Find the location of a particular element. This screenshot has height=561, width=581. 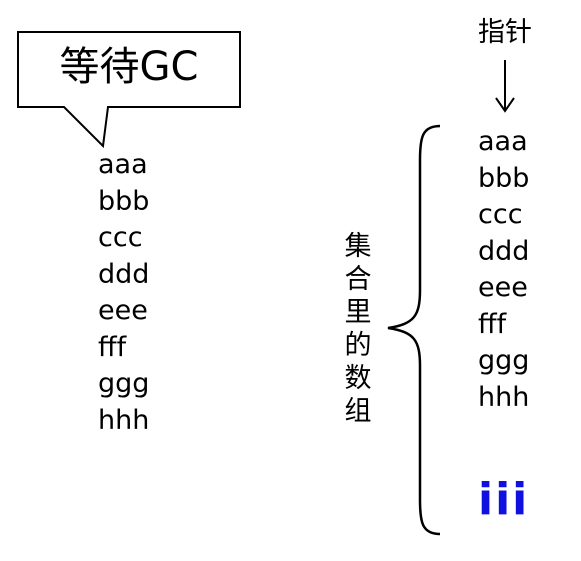

down-arrow-icon is located at coordinates (505, 86).